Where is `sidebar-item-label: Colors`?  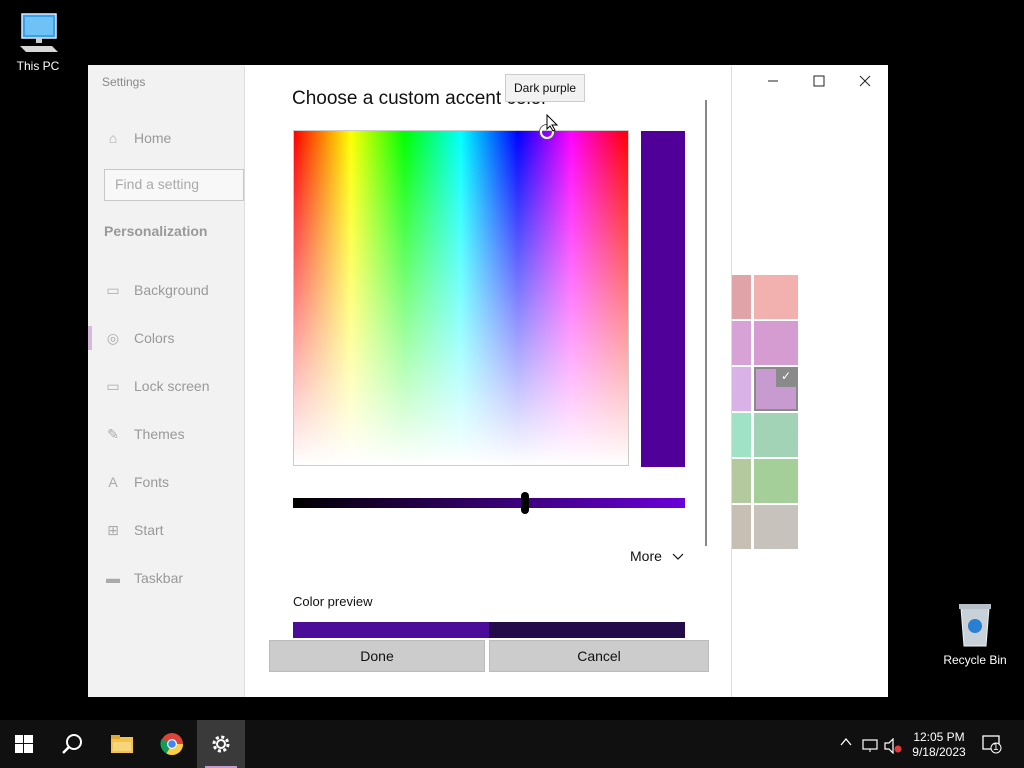 sidebar-item-label: Colors is located at coordinates (154, 338).